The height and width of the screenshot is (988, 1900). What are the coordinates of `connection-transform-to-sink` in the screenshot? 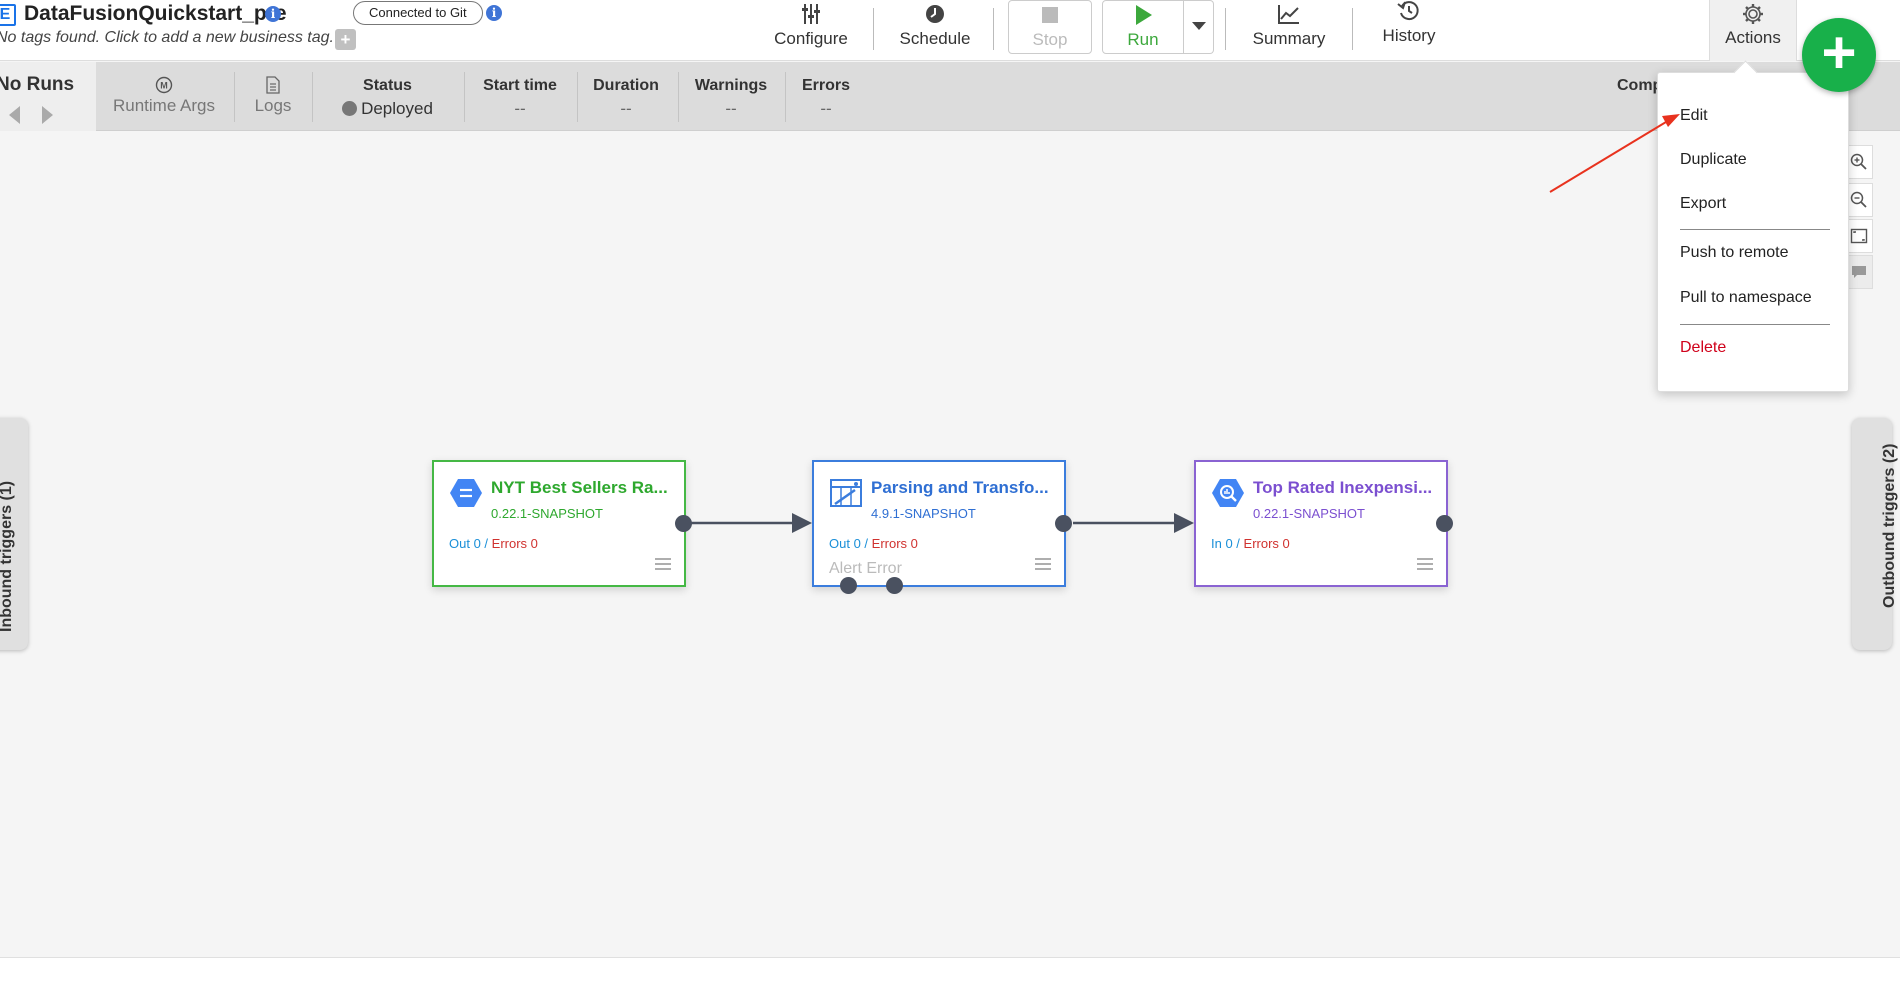 It's located at (1133, 523).